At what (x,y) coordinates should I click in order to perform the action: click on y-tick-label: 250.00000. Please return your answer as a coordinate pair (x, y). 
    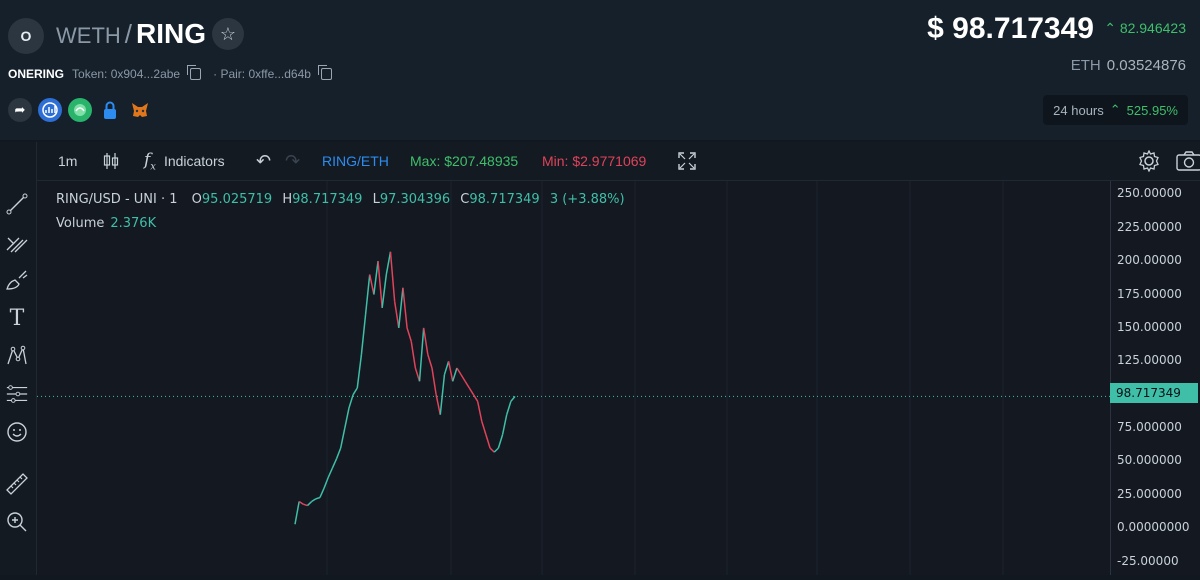
    Looking at the image, I should click on (1149, 193).